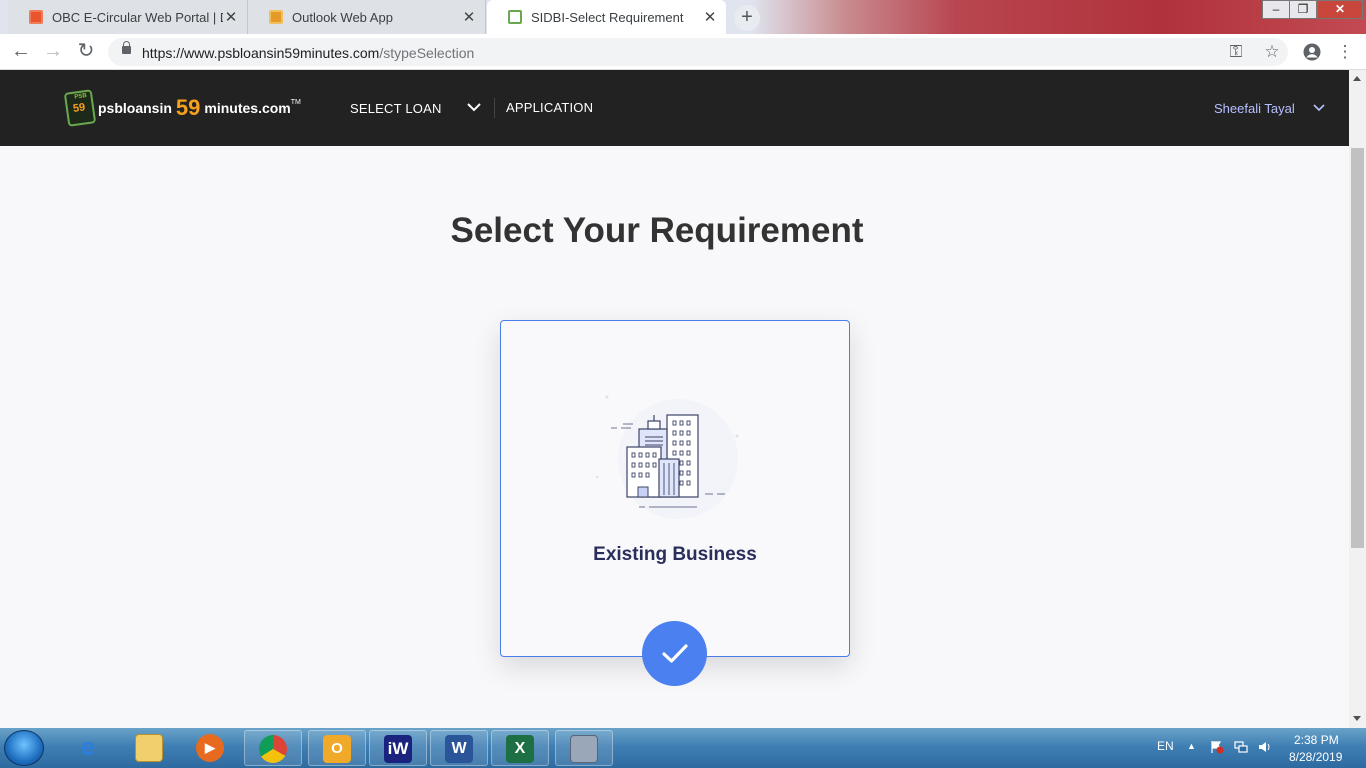  What do you see at coordinates (1236, 52) in the screenshot?
I see `key-icon: ⚿` at bounding box center [1236, 52].